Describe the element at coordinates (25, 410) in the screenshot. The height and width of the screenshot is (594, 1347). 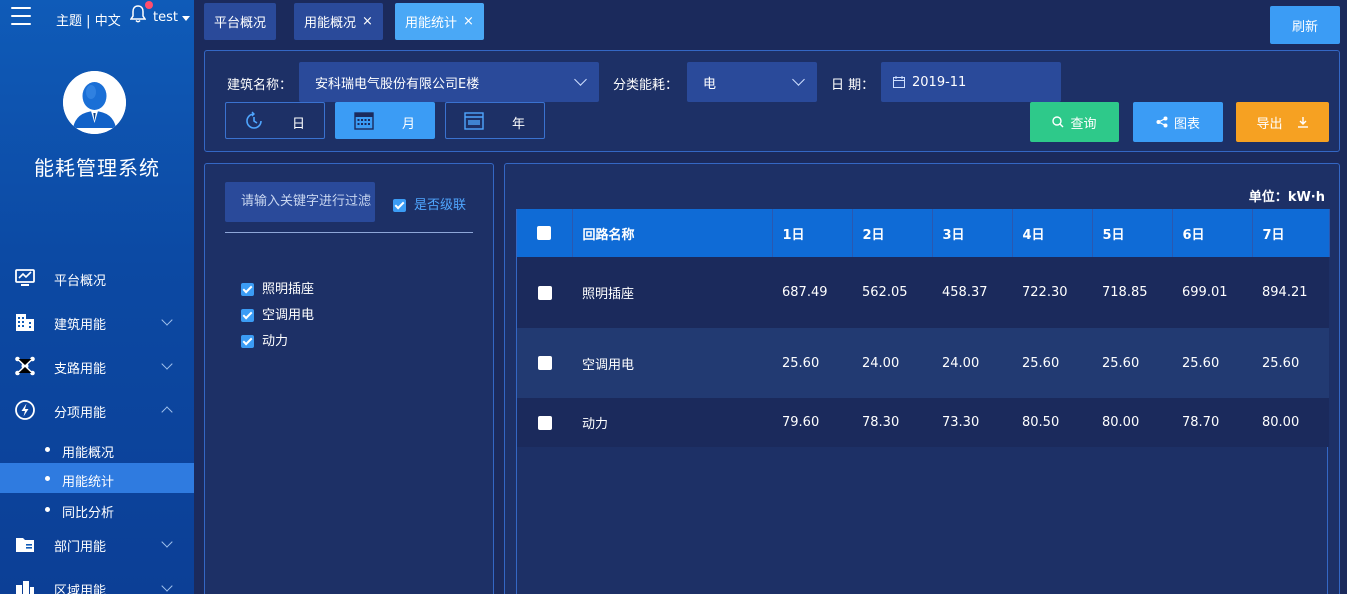
I see `lightning-icon` at that location.